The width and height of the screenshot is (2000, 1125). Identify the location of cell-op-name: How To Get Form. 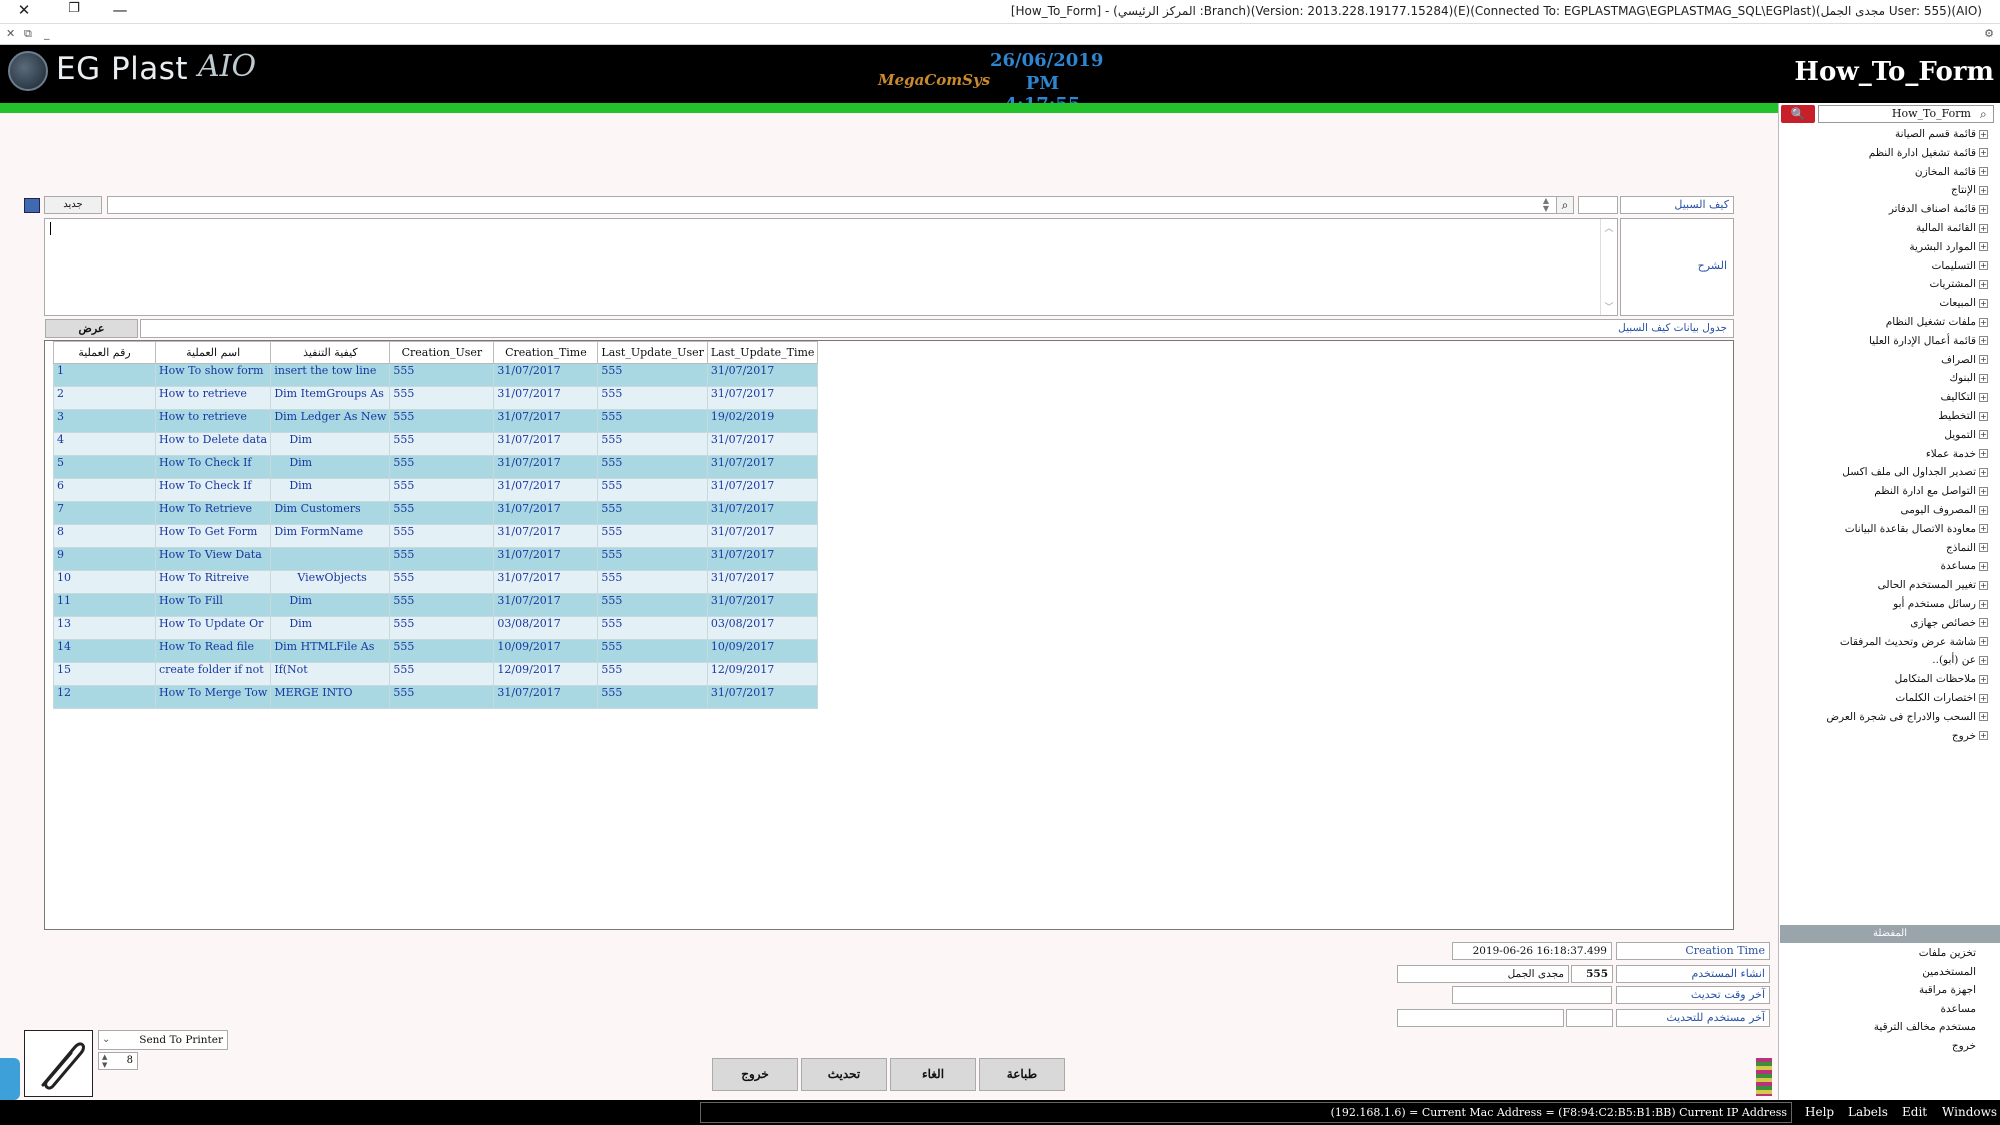
(213, 536).